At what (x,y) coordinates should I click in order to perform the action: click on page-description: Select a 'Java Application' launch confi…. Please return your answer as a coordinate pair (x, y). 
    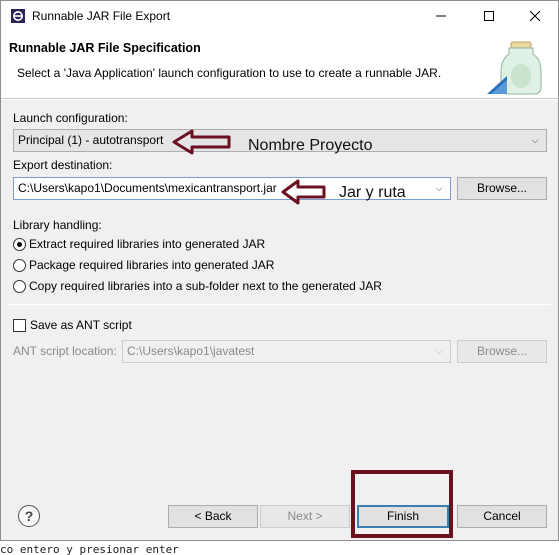
    Looking at the image, I should click on (229, 73).